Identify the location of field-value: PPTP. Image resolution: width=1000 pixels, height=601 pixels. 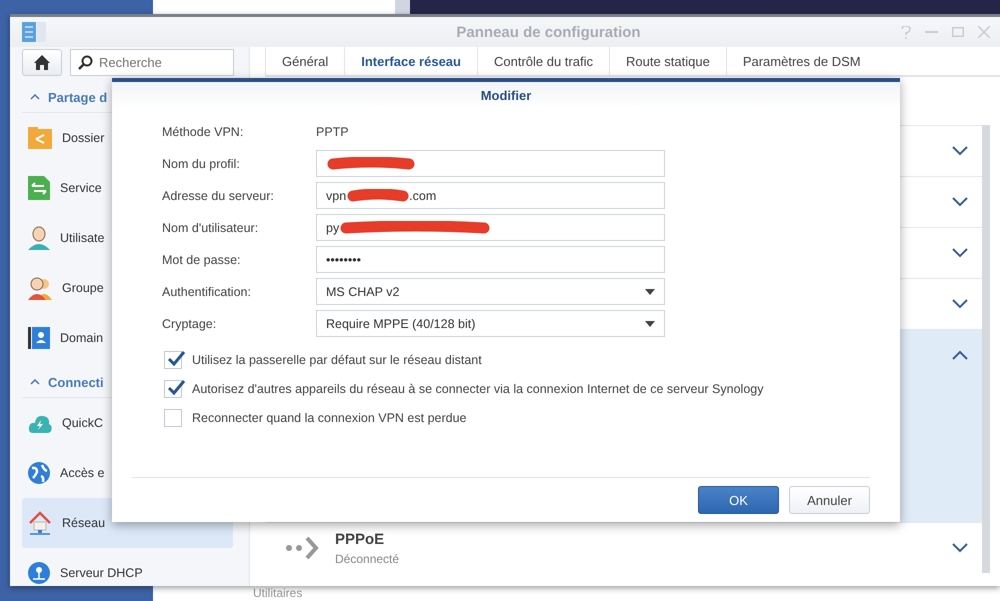
(332, 131).